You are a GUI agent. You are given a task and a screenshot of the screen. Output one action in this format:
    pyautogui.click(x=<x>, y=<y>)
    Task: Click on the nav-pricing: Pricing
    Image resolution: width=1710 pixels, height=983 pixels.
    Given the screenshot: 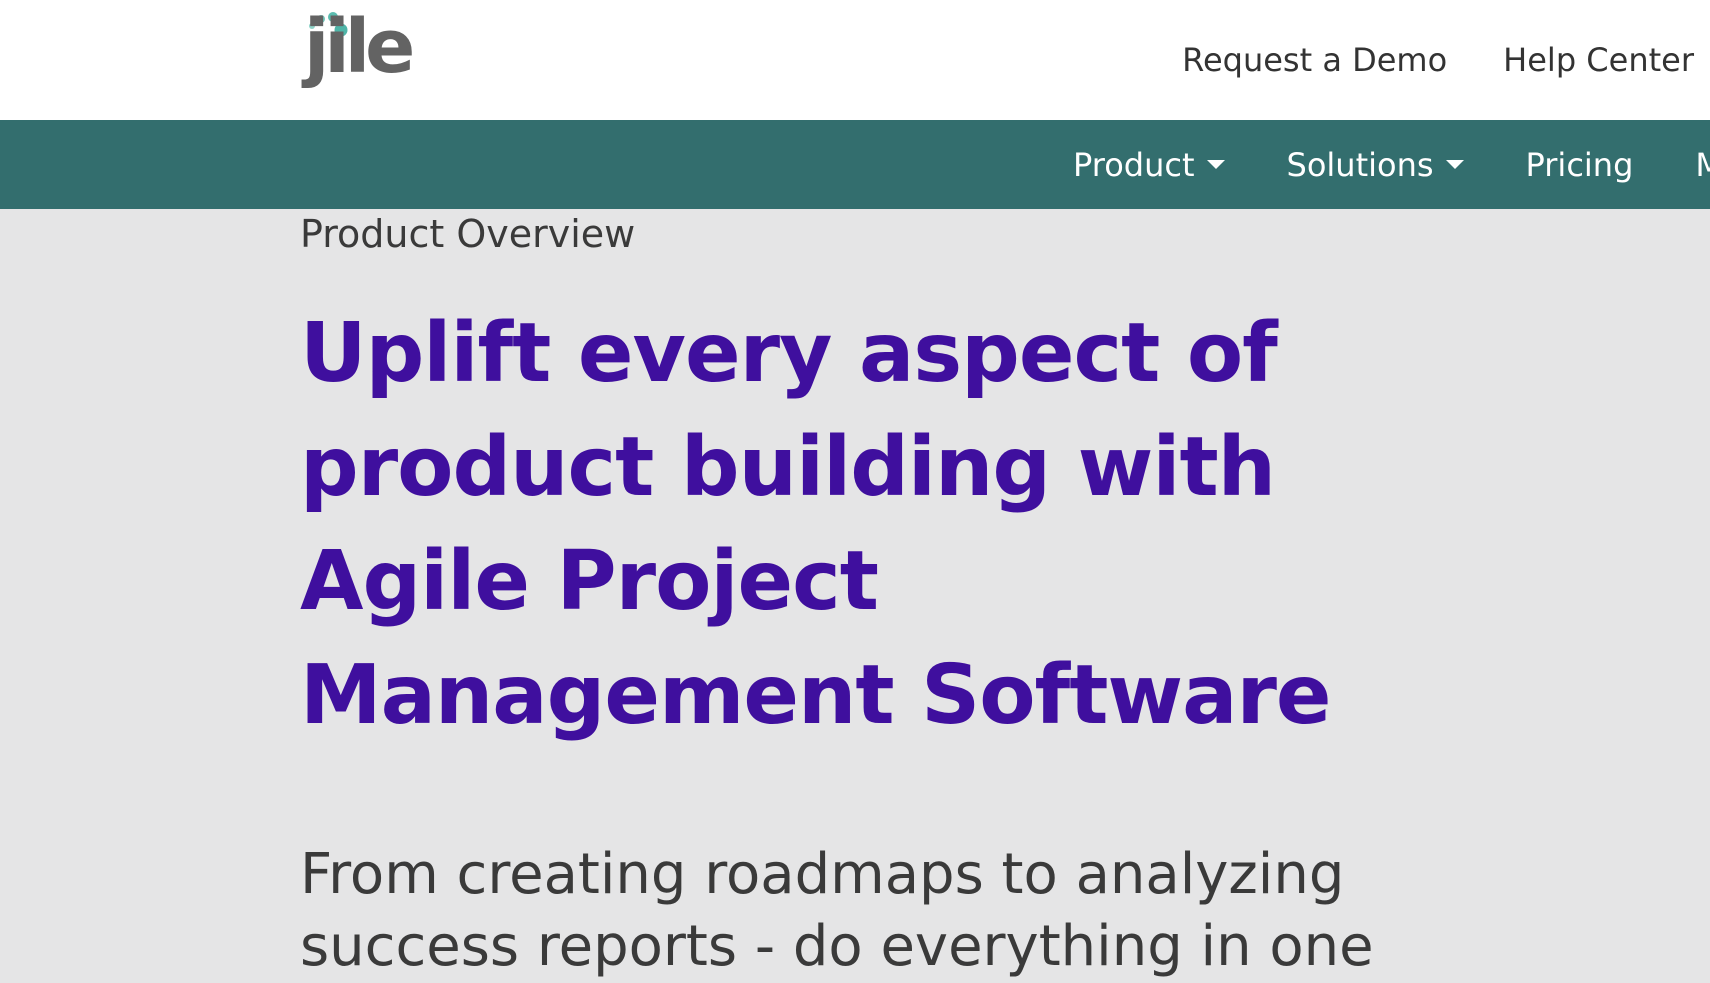 What is the action you would take?
    pyautogui.click(x=1580, y=165)
    